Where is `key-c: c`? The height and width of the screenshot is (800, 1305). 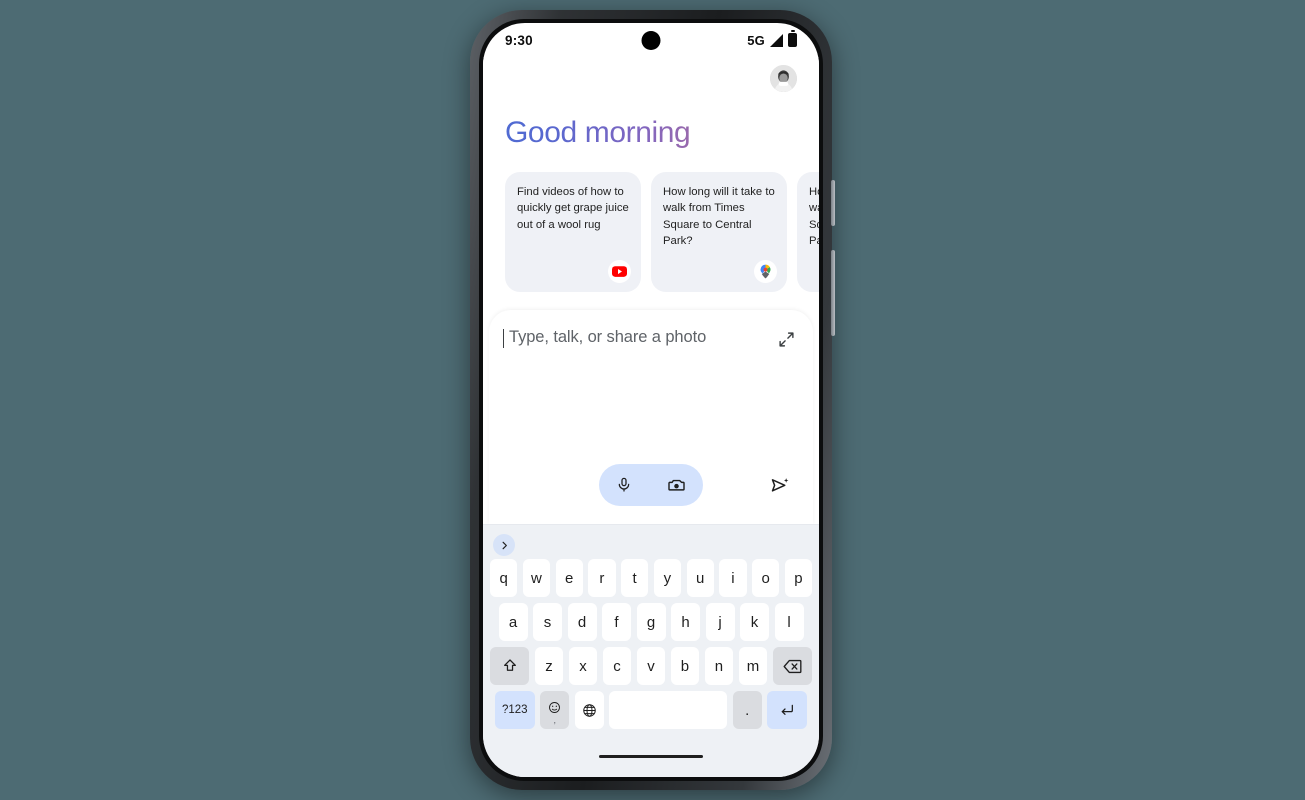
key-c: c is located at coordinates (617, 666).